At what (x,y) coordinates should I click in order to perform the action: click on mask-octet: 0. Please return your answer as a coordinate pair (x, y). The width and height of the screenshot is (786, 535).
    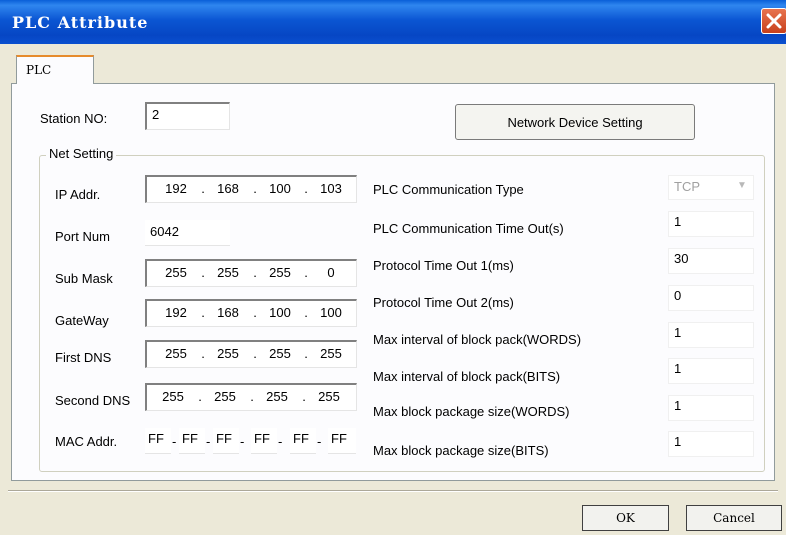
    Looking at the image, I should click on (331, 272).